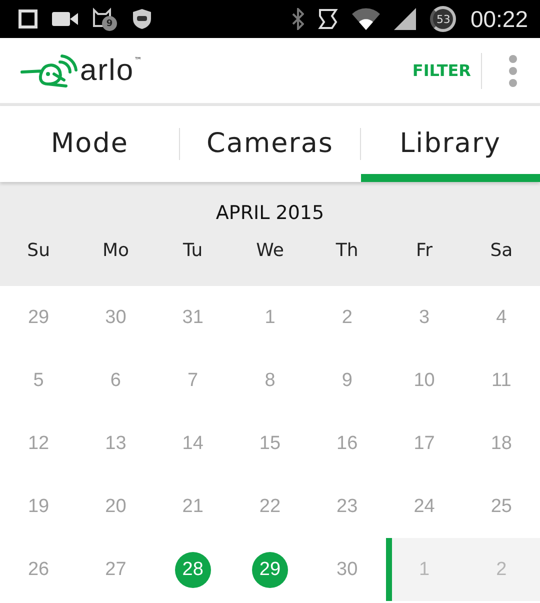 This screenshot has width=540, height=603. Describe the element at coordinates (138, 60) in the screenshot. I see `trademark-mark: ™` at that location.